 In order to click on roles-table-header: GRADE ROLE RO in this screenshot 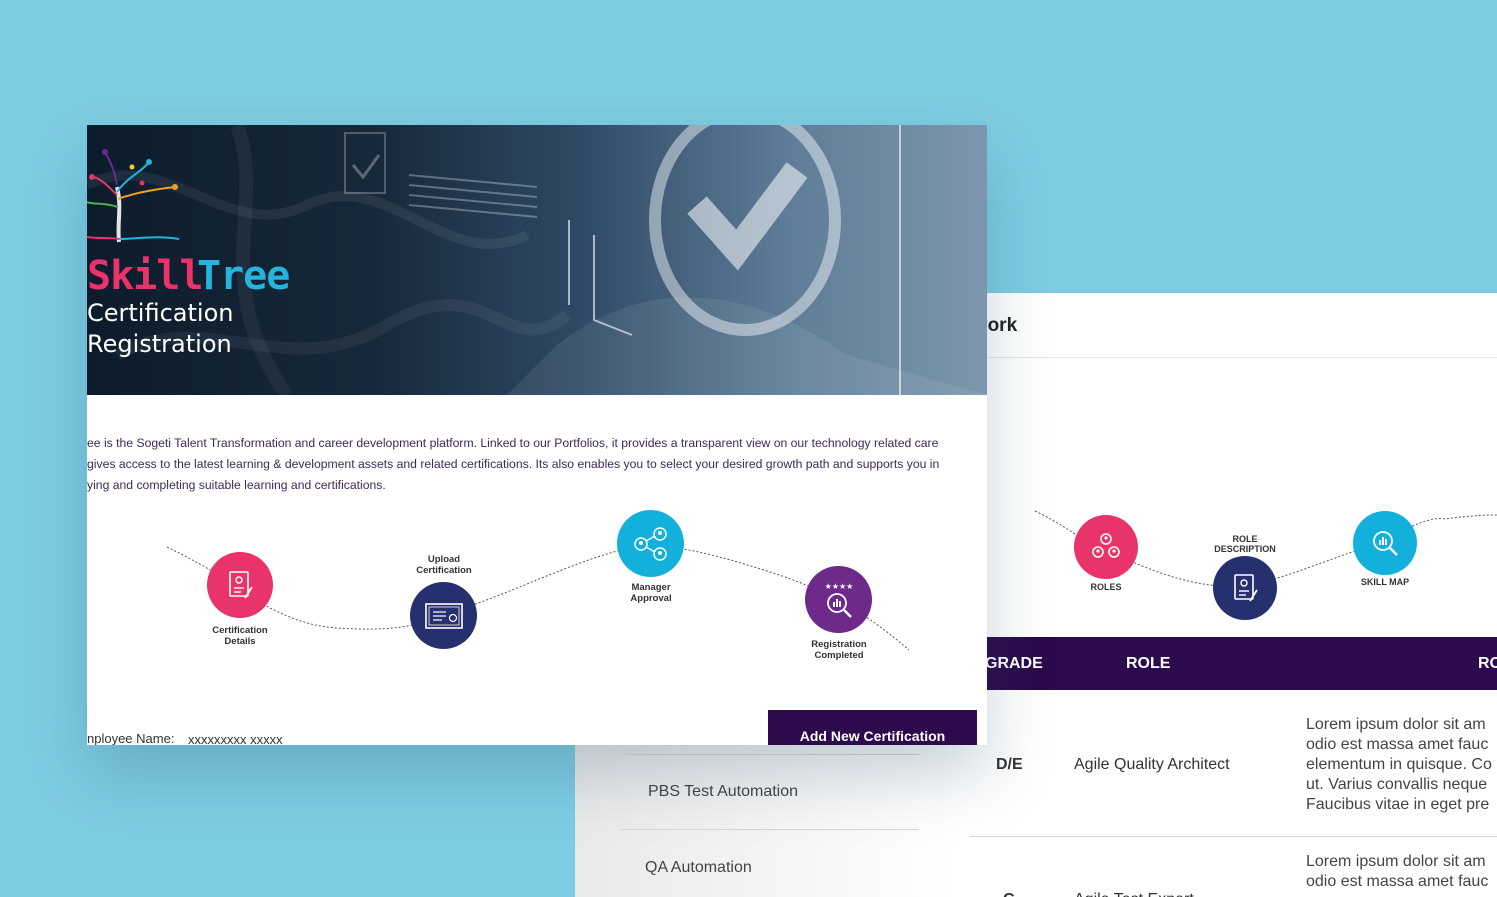, I will do `click(1241, 663)`.